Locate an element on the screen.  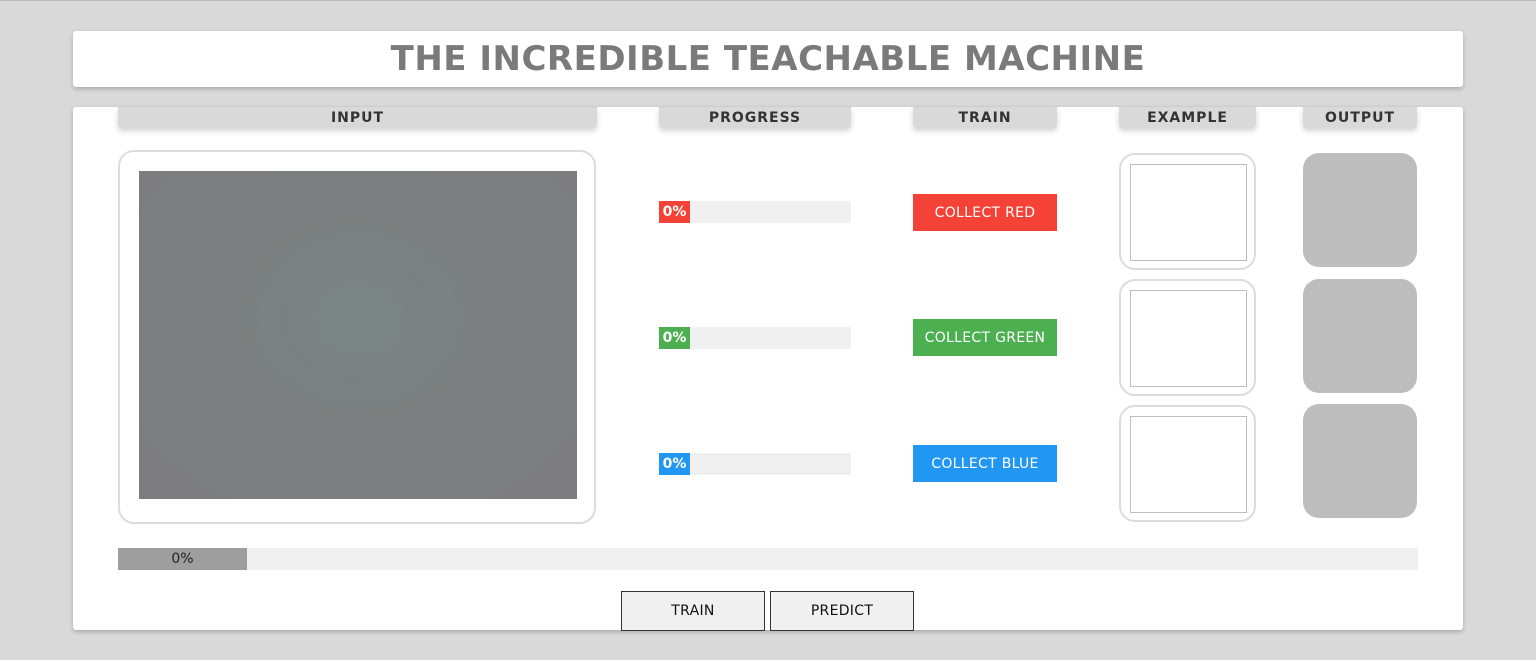
output-box-blue is located at coordinates (1360, 461).